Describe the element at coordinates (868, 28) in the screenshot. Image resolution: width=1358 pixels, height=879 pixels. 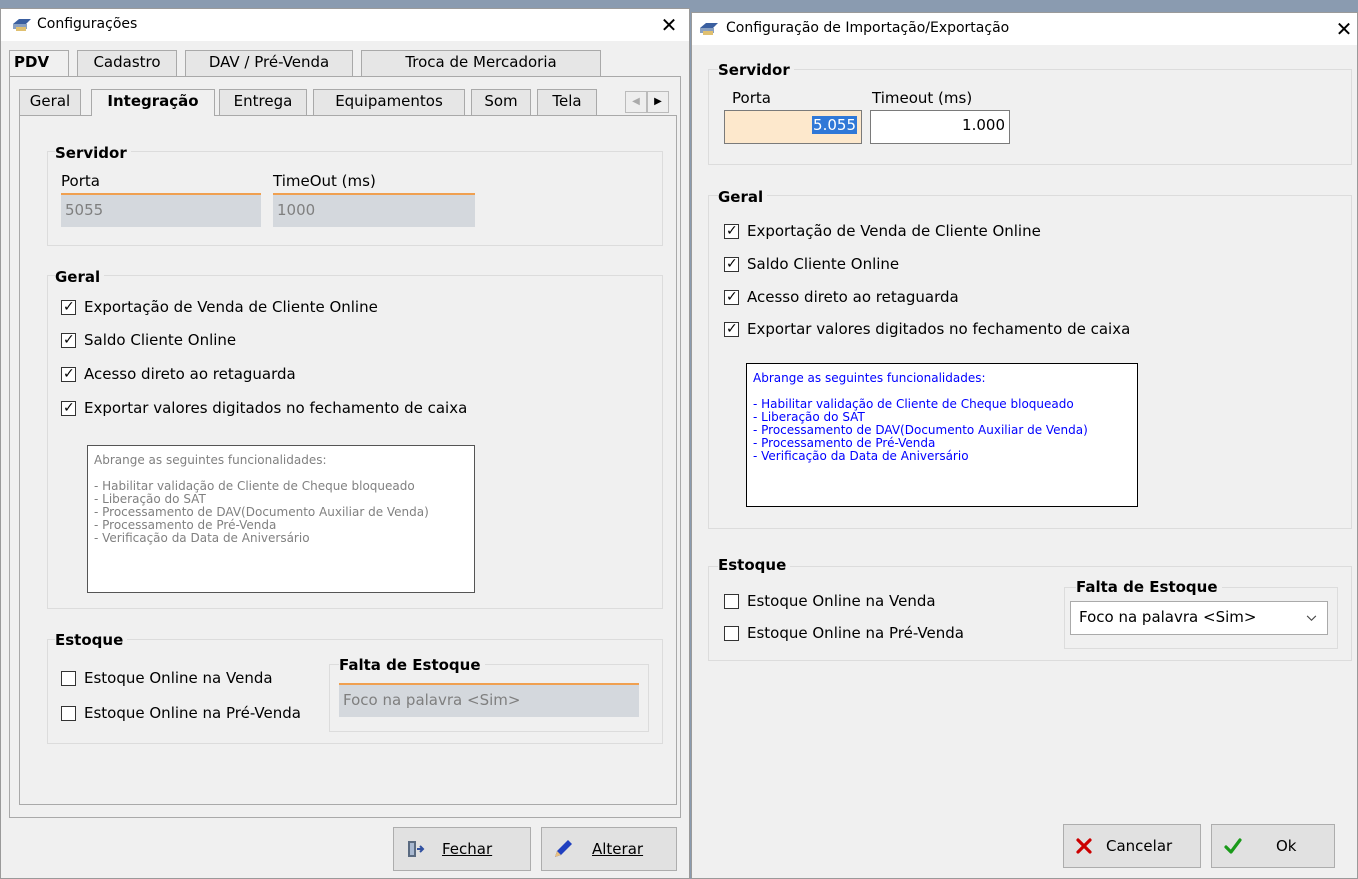
I see `window-title: Configuração de Importação/Exportação` at that location.